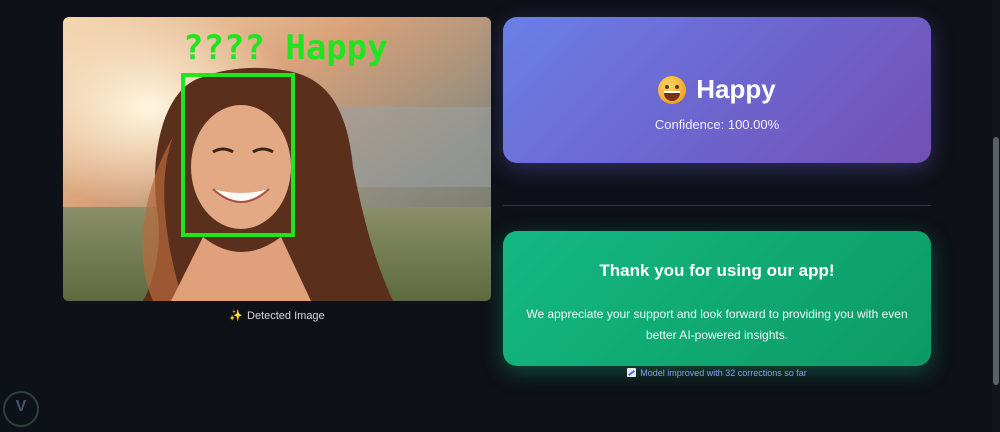 The image size is (1000, 432). I want to click on grinning-face-icon, so click(672, 89).